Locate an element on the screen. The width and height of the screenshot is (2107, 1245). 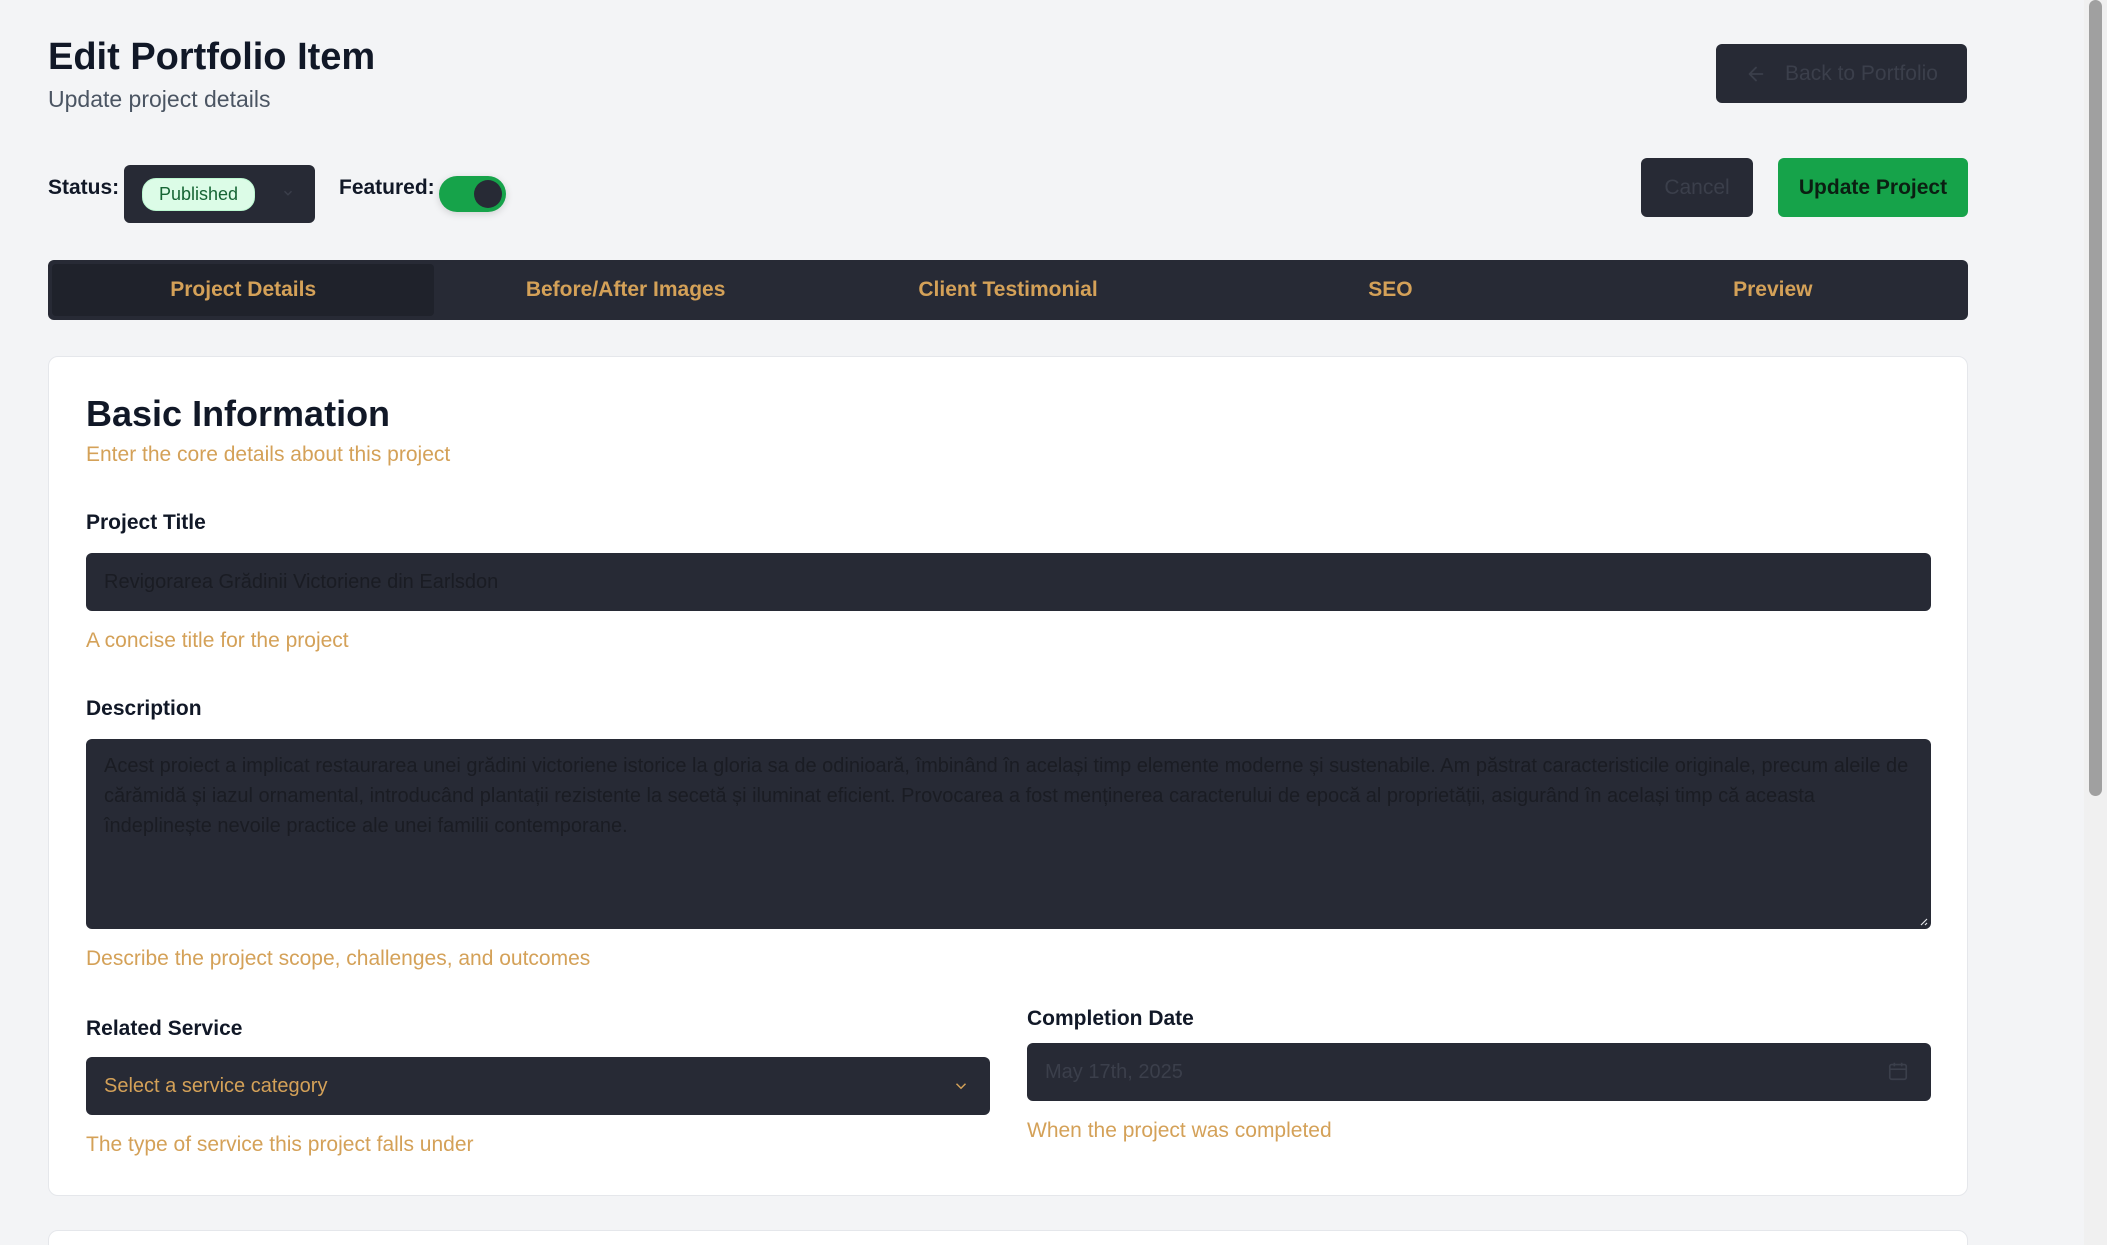
card-title: Basic Information is located at coordinates (238, 413).